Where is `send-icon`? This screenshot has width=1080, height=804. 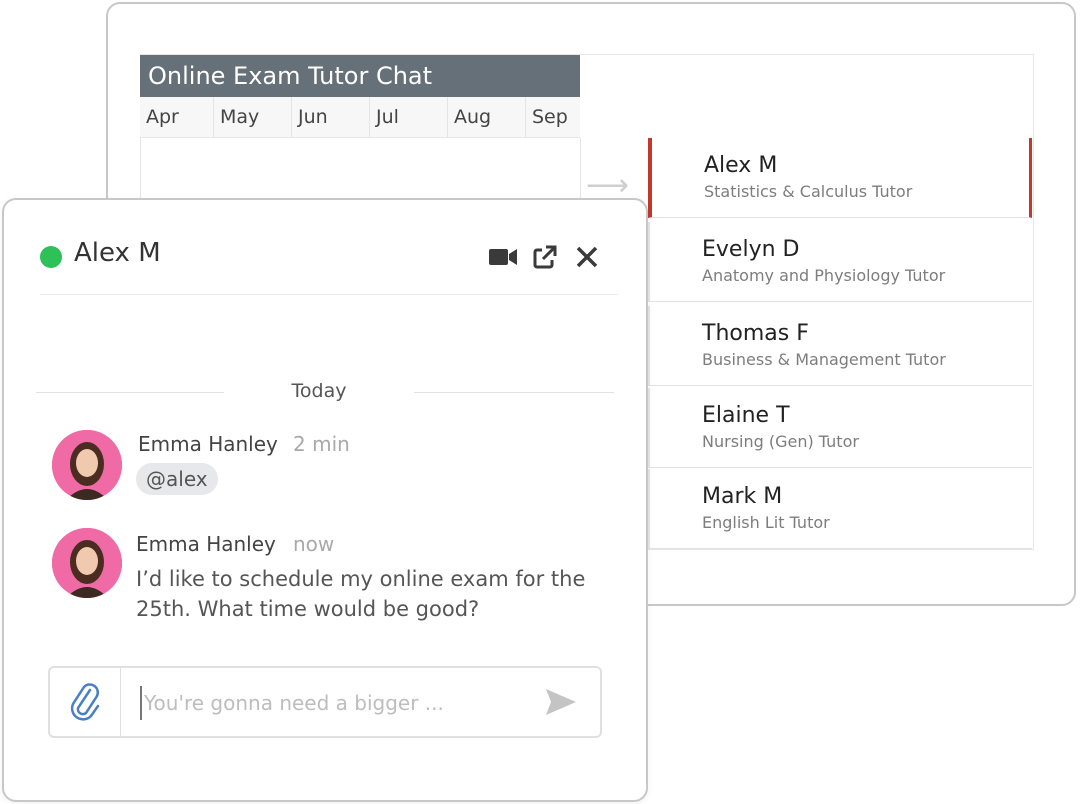
send-icon is located at coordinates (561, 702).